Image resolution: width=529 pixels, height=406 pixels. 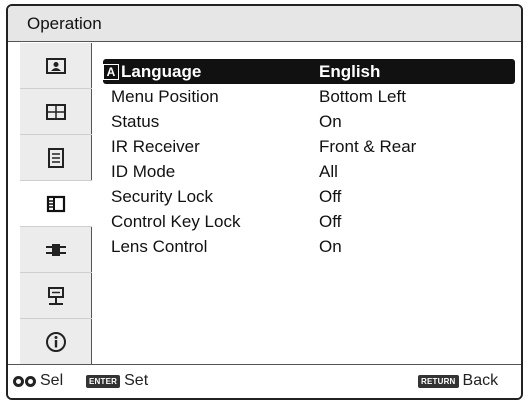 What do you see at coordinates (264, 381) in the screenshot?
I see `footer-help-bar: Sel ENTER Set RETURN Back` at bounding box center [264, 381].